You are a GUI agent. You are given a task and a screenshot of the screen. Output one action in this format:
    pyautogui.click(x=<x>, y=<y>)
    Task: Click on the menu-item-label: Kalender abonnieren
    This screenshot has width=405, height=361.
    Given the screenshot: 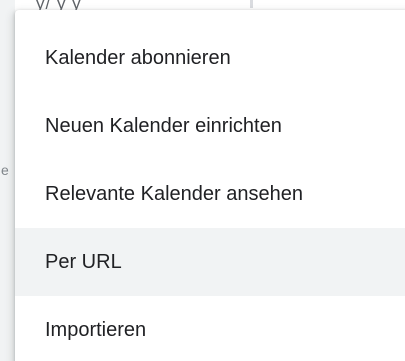 What is the action you would take?
    pyautogui.click(x=138, y=57)
    